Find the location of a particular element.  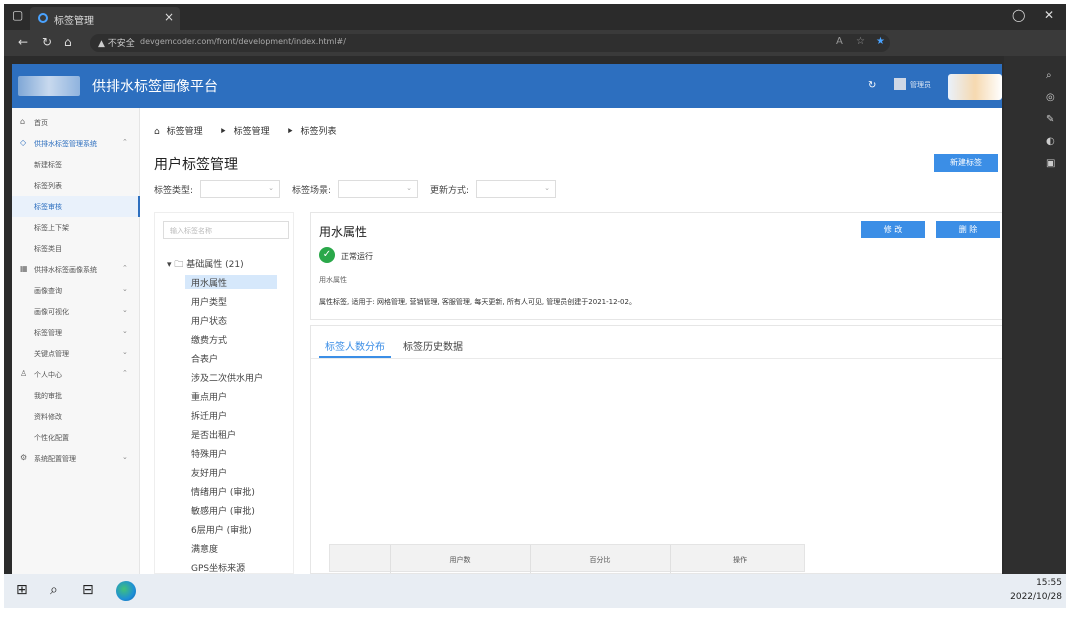

windows-start-icon: ⊞ is located at coordinates (22, 590).